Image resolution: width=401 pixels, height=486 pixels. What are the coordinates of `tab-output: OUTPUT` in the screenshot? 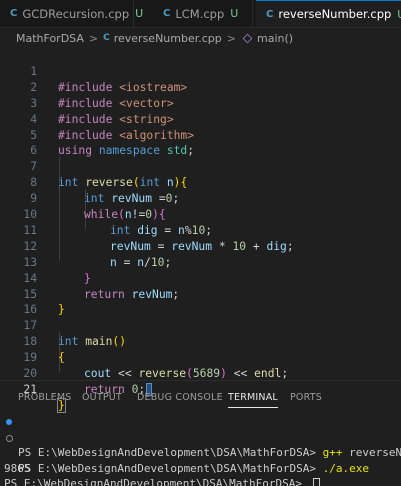 It's located at (102, 397).